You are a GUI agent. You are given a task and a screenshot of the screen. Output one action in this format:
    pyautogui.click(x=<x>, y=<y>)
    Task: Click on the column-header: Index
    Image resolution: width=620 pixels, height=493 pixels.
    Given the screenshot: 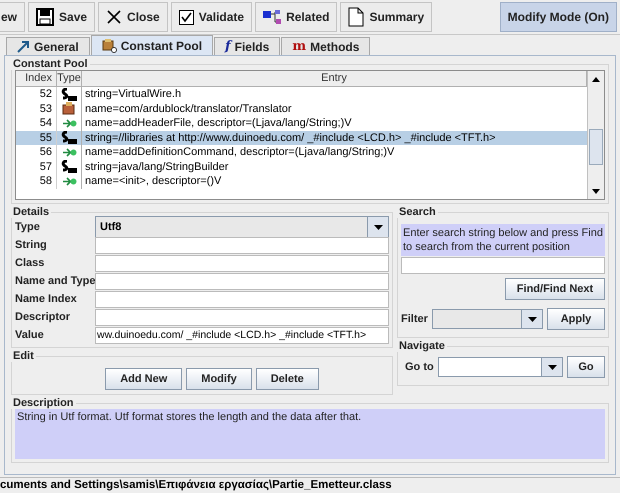 What is the action you would take?
    pyautogui.click(x=36, y=78)
    